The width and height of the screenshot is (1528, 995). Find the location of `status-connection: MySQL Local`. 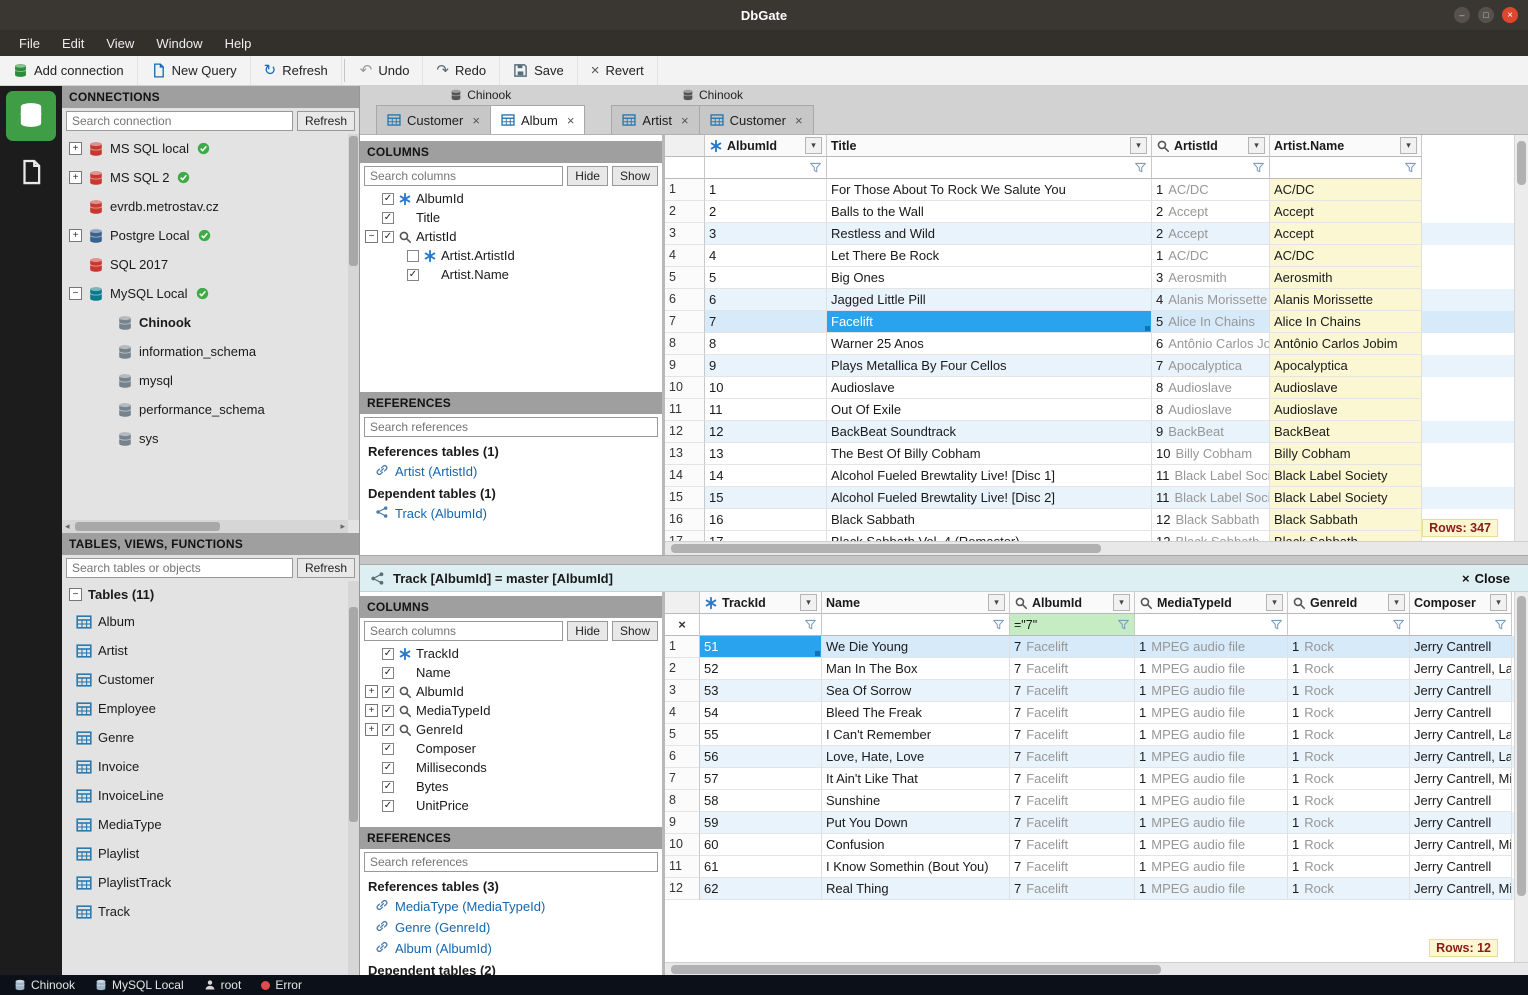

status-connection: MySQL Local is located at coordinates (139, 985).